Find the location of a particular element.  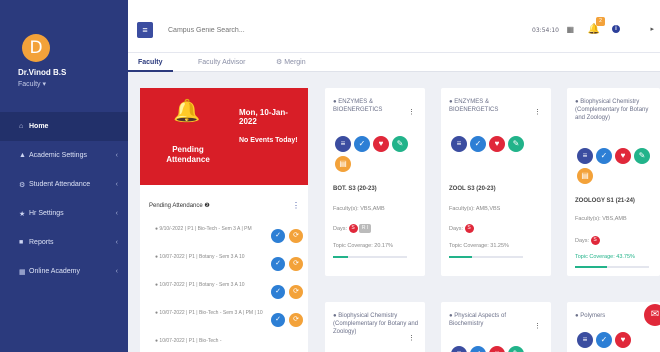

tab-faculty: Faculty is located at coordinates (150, 62).